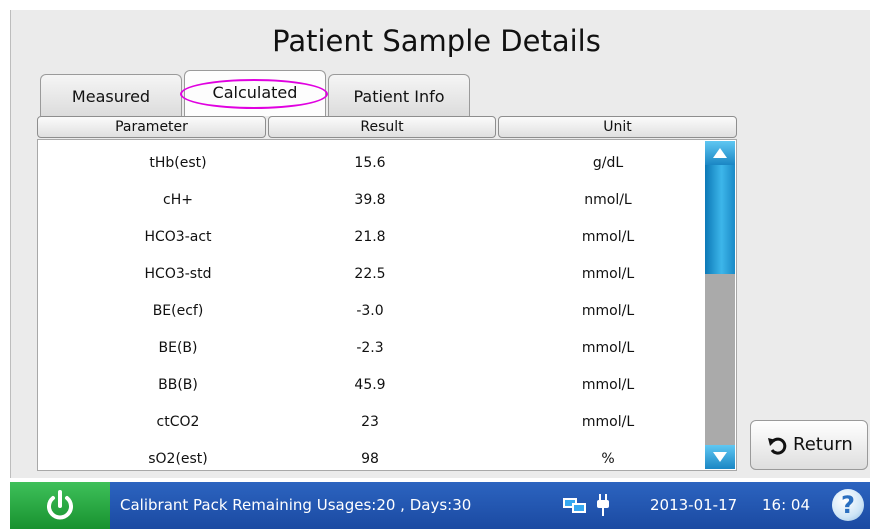 This screenshot has width=873, height=529. Describe the element at coordinates (608, 459) in the screenshot. I see `unit-cell: %` at that location.